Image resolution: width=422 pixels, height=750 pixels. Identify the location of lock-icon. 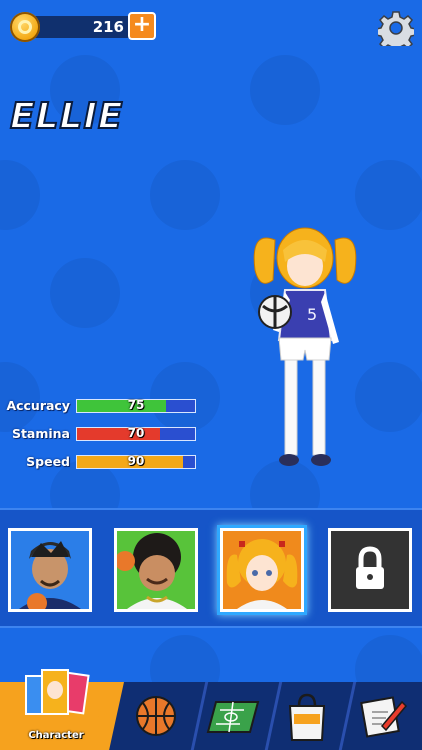
(370, 567).